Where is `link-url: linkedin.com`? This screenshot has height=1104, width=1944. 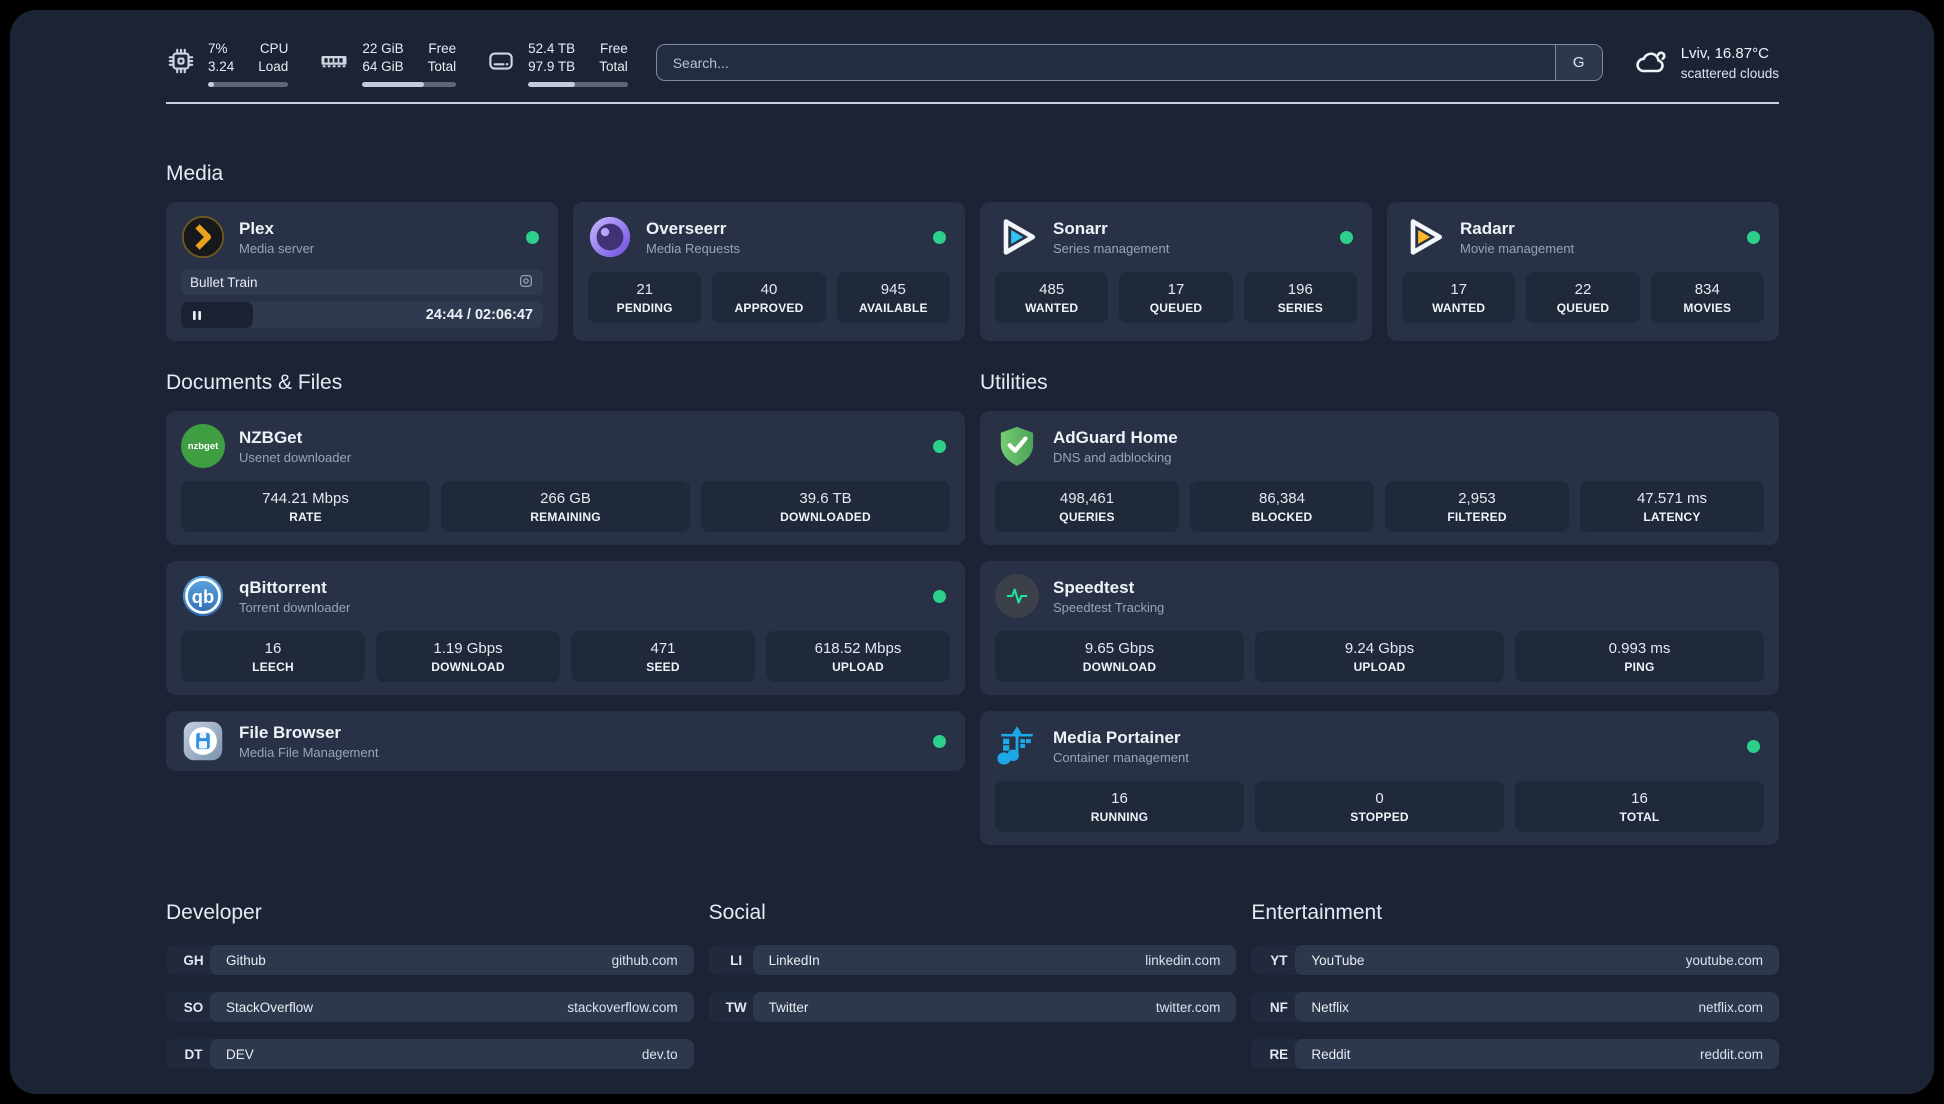 link-url: linkedin.com is located at coordinates (1183, 960).